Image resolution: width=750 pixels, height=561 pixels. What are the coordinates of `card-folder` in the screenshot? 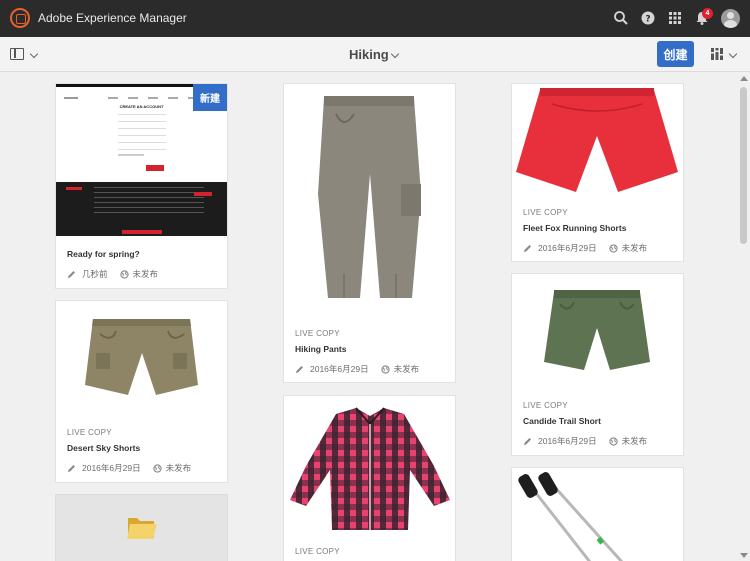 It's located at (141, 527).